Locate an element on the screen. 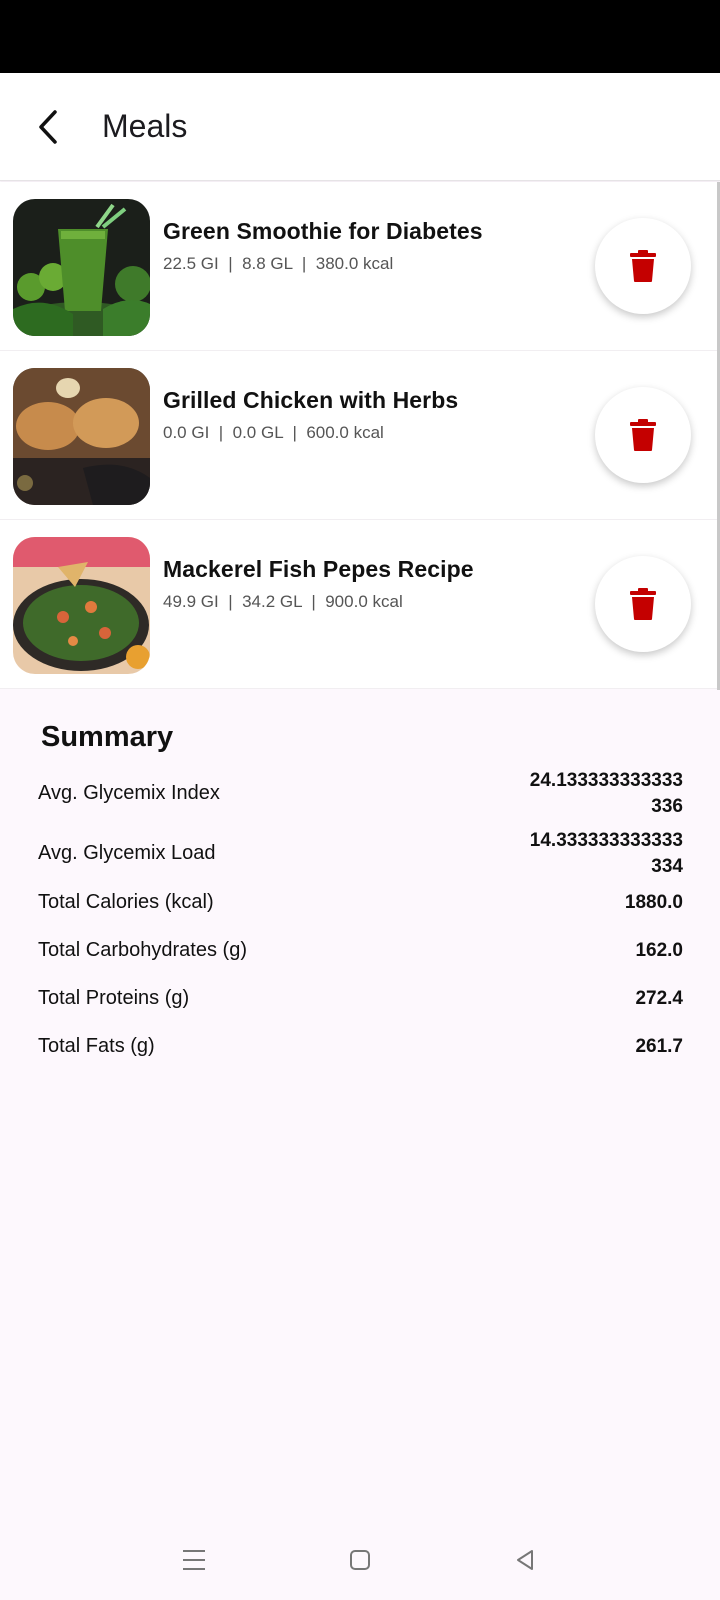  nav-back-button is located at coordinates (525, 1560).